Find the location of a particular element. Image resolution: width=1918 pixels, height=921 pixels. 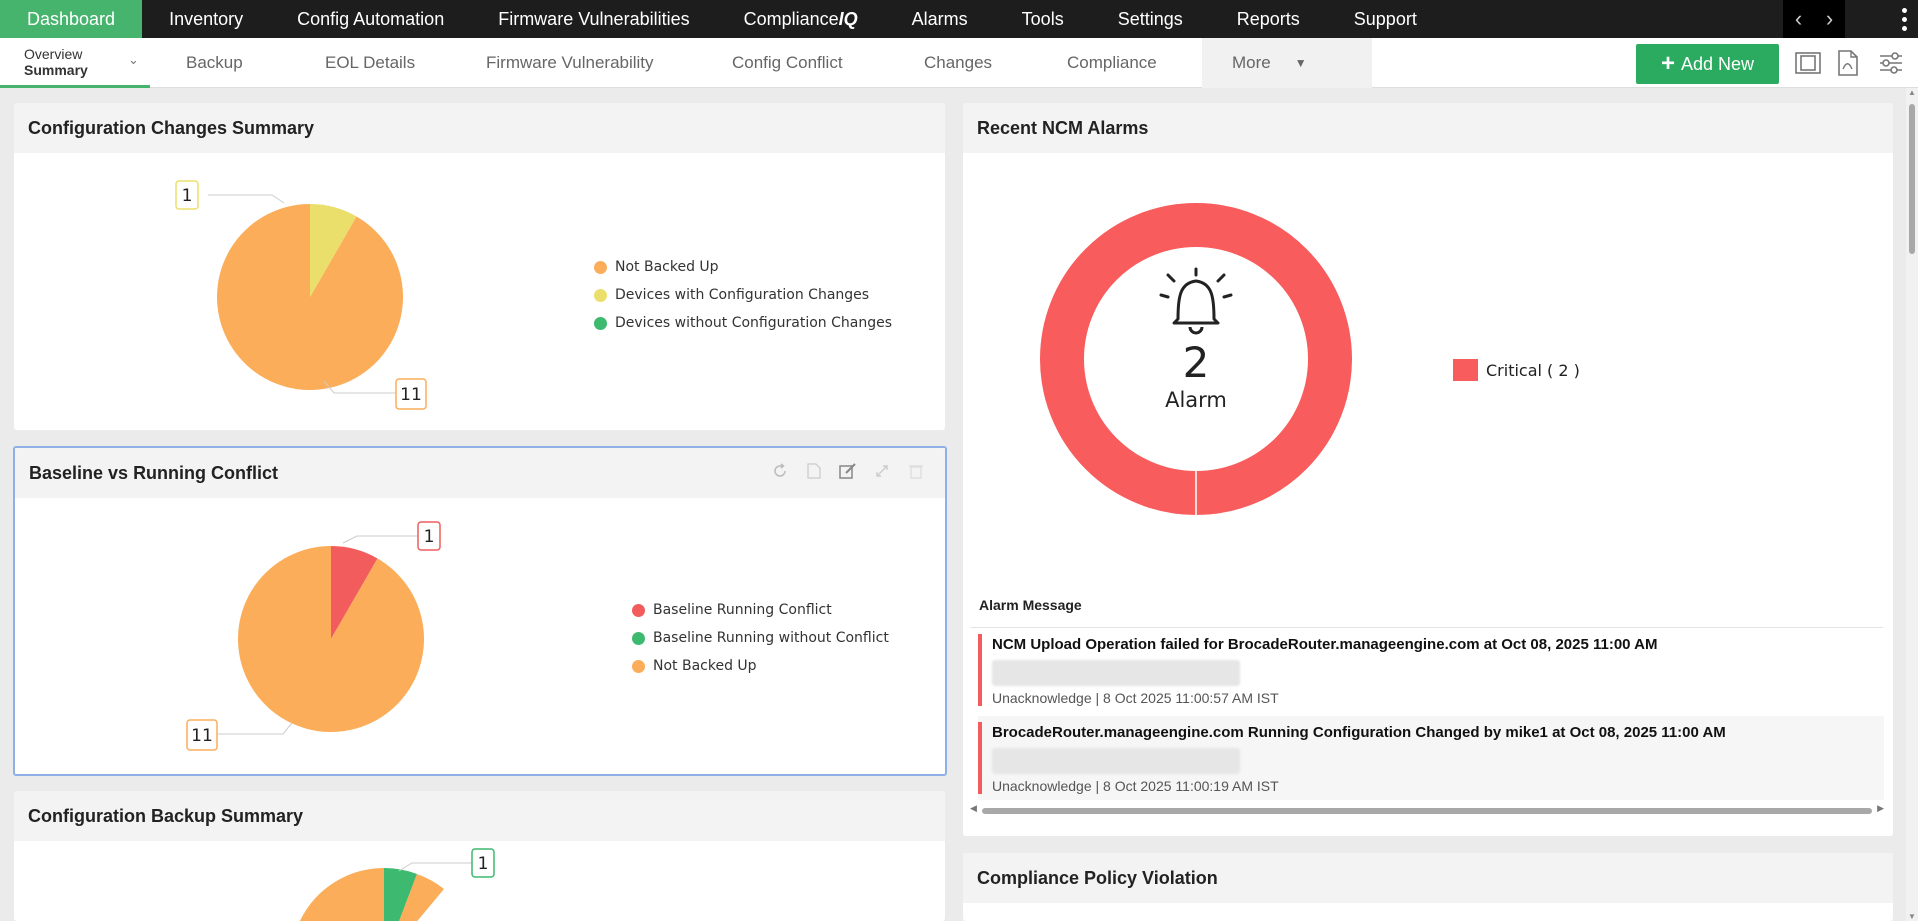

legend-item: Baseline Running Conflict is located at coordinates (760, 610).